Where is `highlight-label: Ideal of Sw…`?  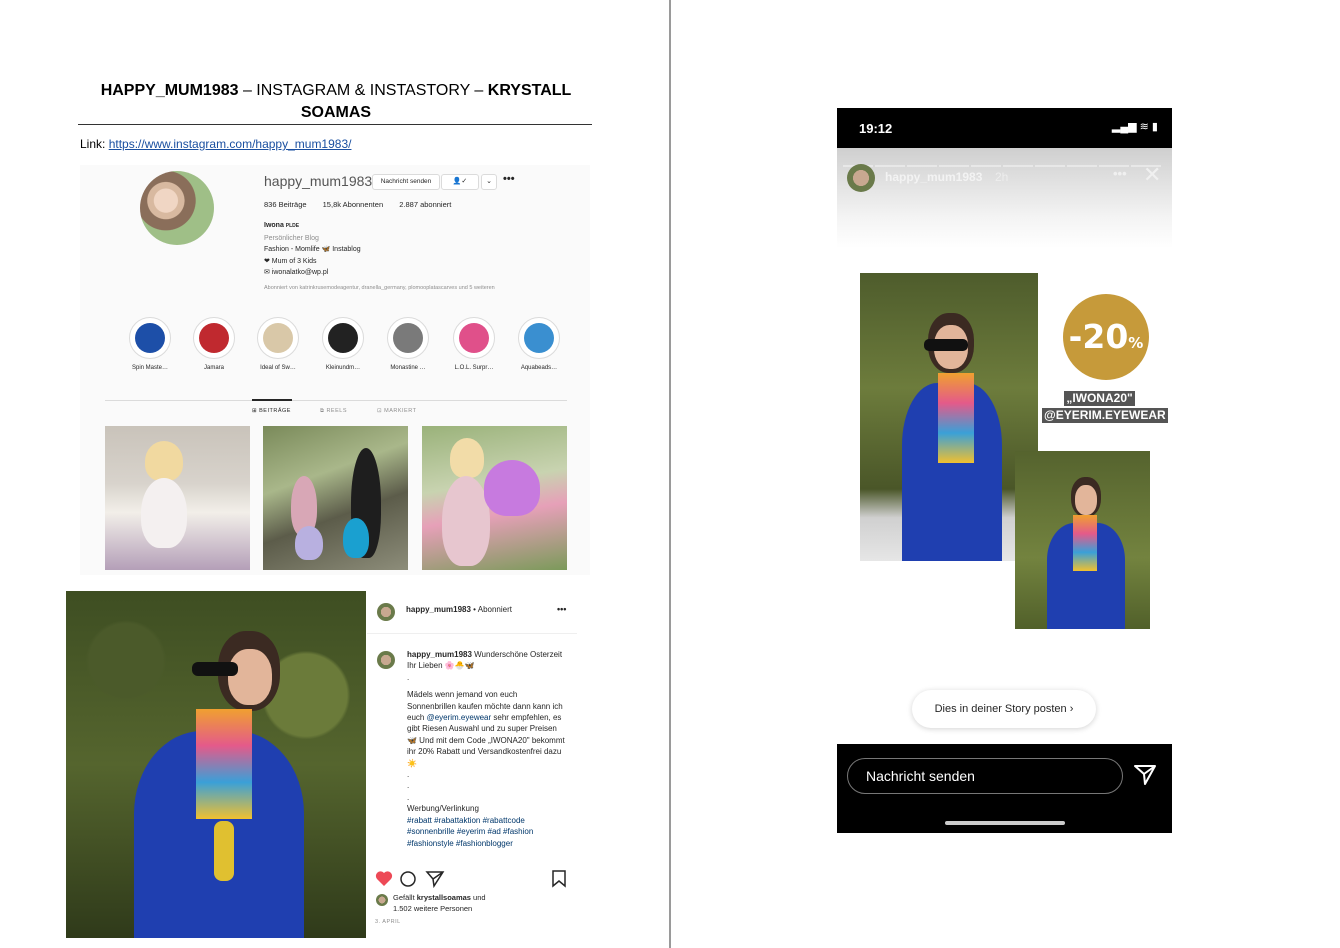 highlight-label: Ideal of Sw… is located at coordinates (278, 368).